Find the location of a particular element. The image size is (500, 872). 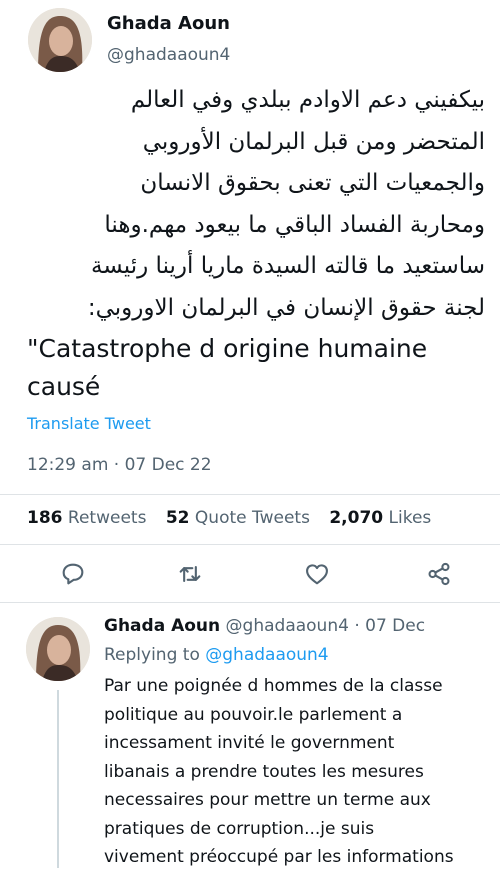

replying-to: Replying to @ghadaaoun4 is located at coordinates (216, 655).